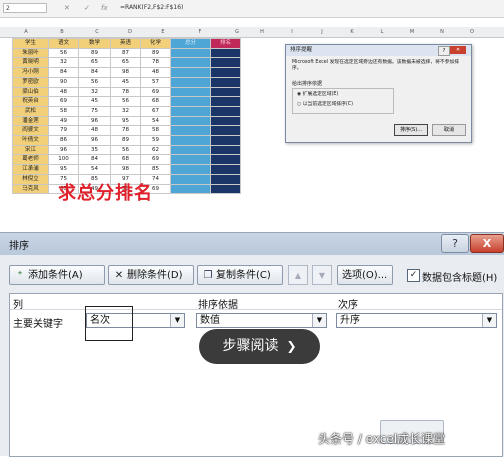 The image size is (504, 457). Describe the element at coordinates (30, 179) in the screenshot. I see `table-cell: 林倪立` at that location.